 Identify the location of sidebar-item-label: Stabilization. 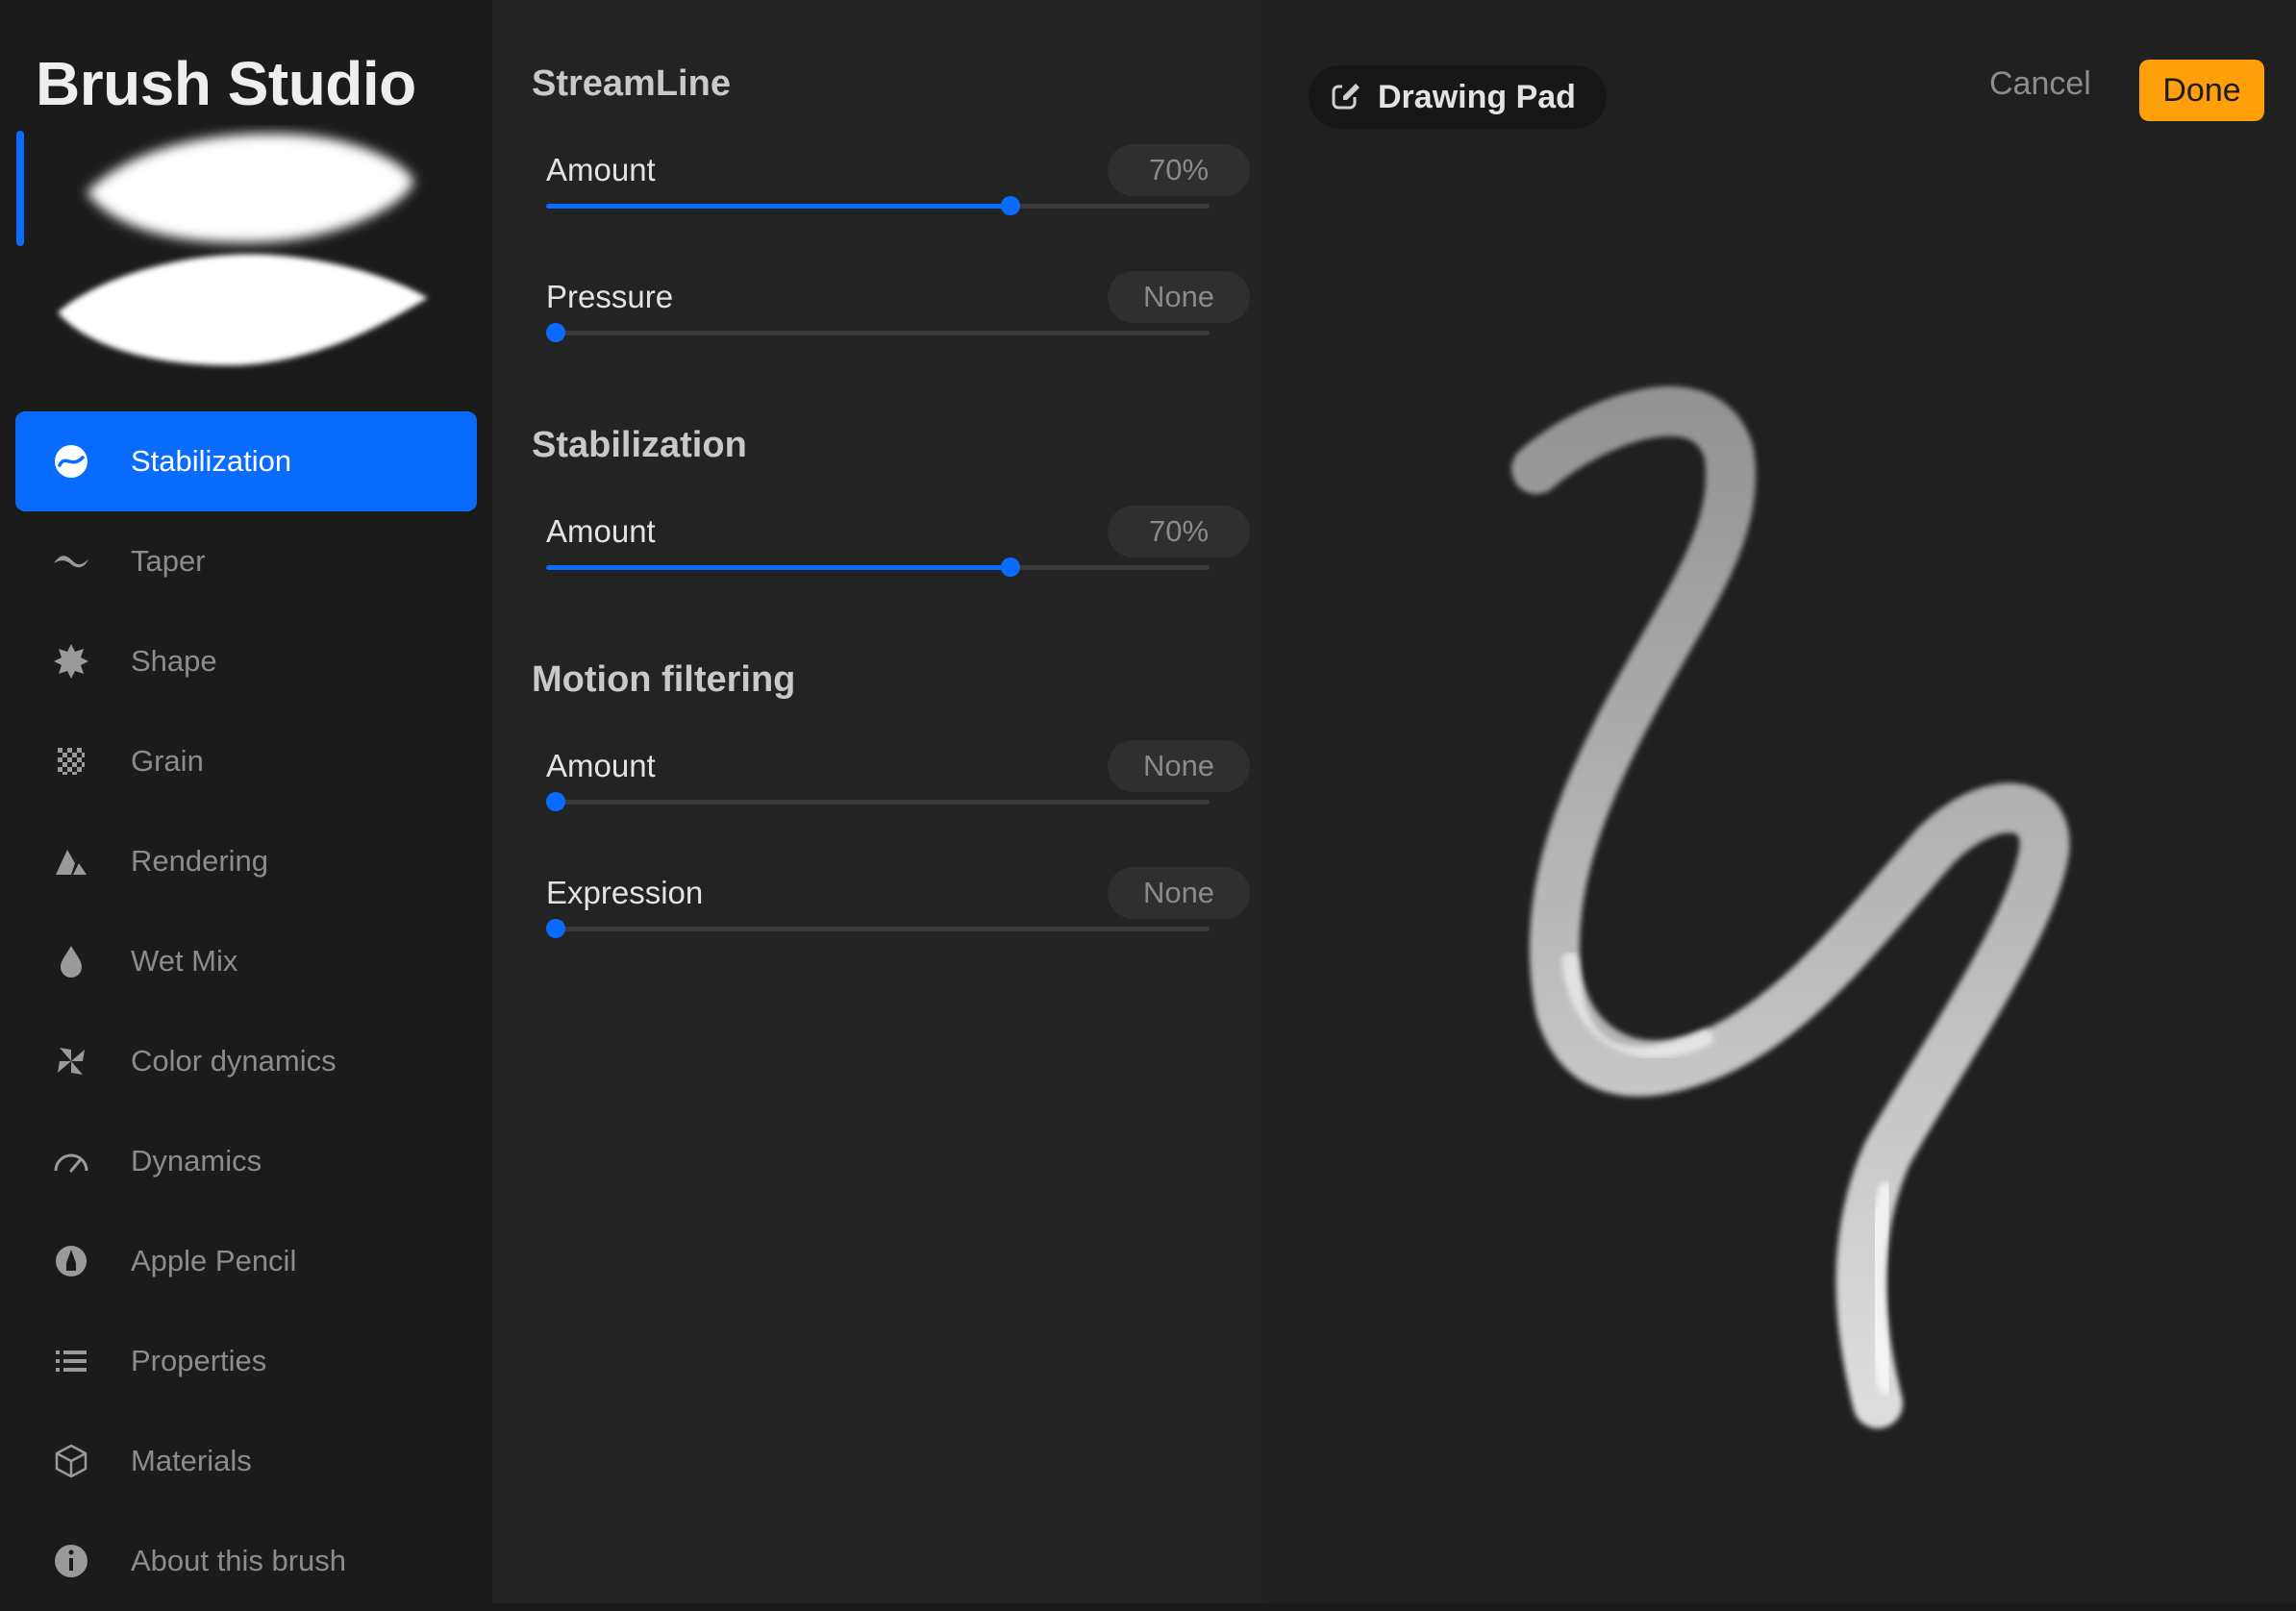
(211, 461).